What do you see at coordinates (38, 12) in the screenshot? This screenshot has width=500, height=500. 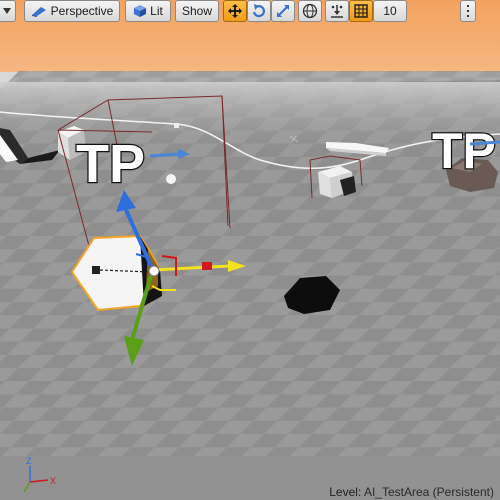 I see `perspective-camera-icon` at bounding box center [38, 12].